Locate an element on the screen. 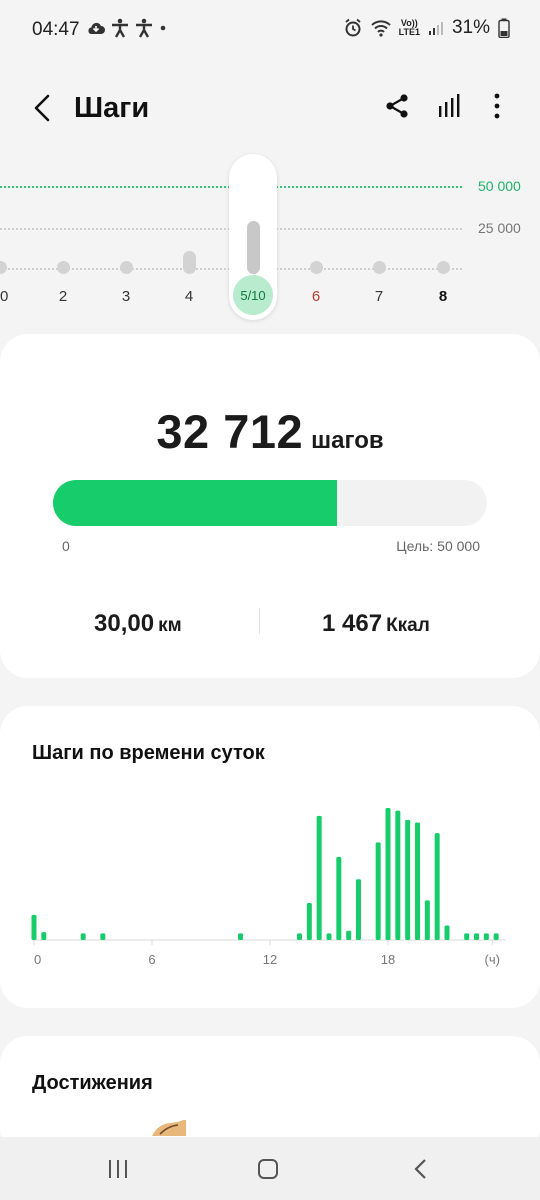 Image resolution: width=540 pixels, height=1200 pixels. more-vert-icon is located at coordinates (497, 106).